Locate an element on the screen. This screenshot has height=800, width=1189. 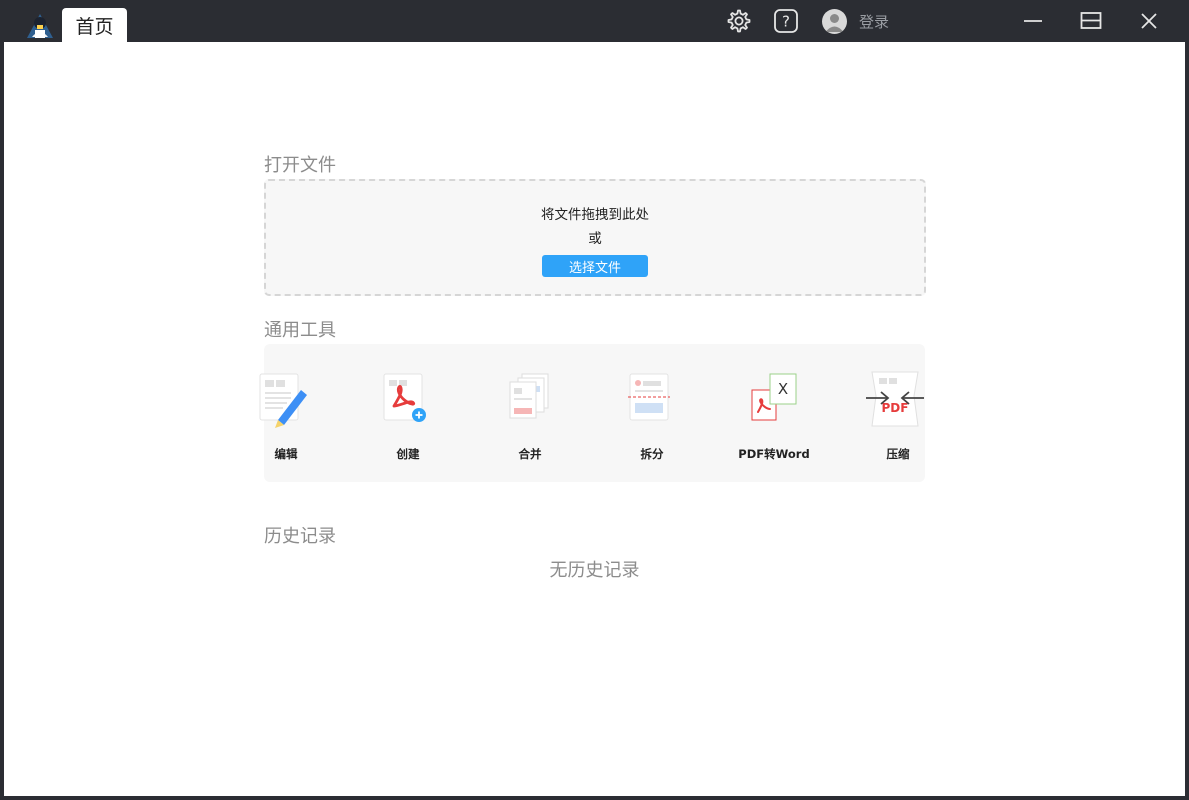
minimize-icon is located at coordinates (1033, 21).